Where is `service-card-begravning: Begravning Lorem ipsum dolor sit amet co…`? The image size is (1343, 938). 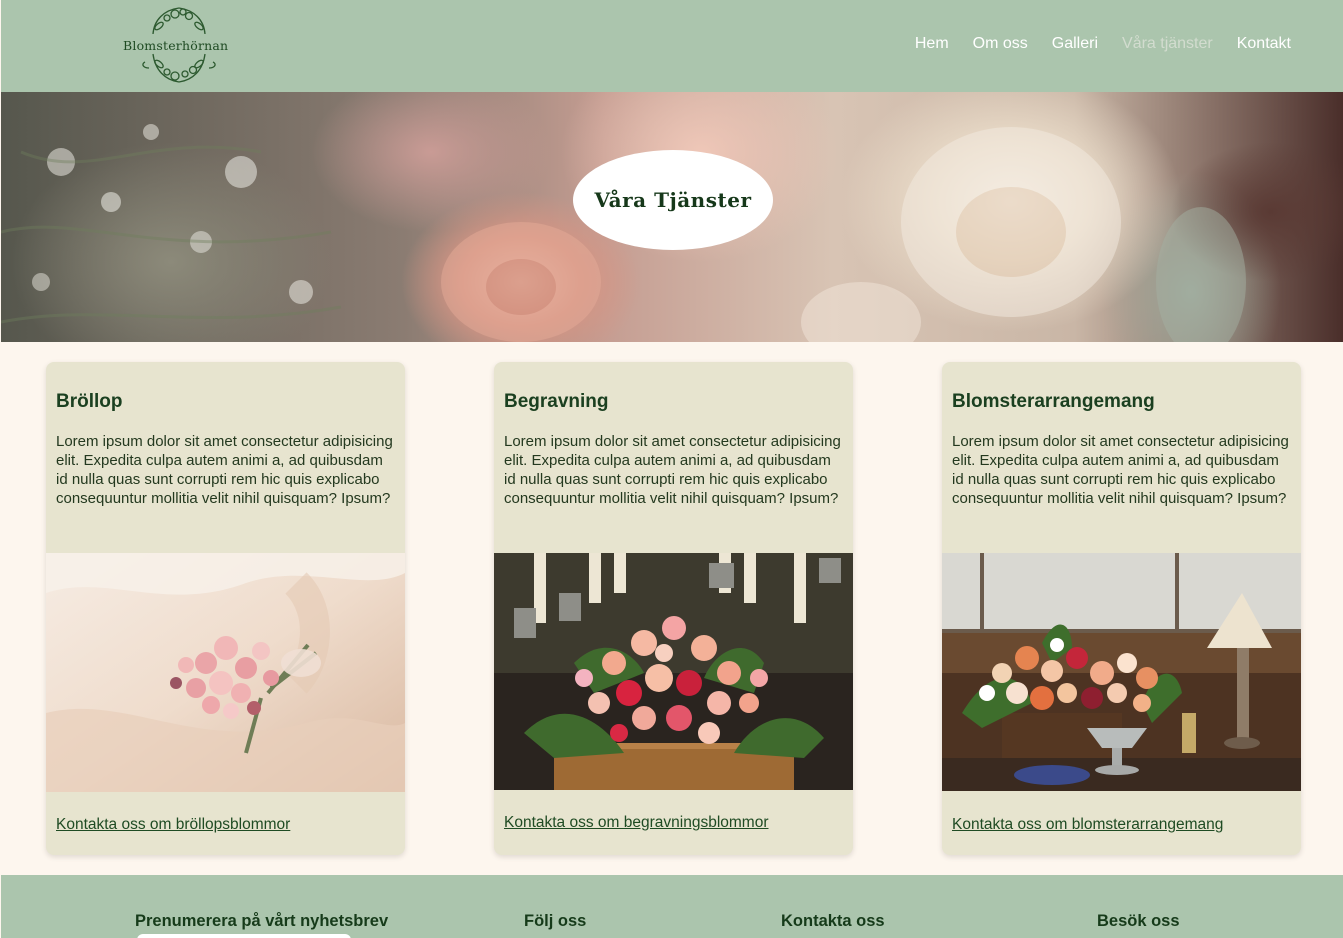 service-card-begravning: Begravning Lorem ipsum dolor sit amet co… is located at coordinates (673, 608).